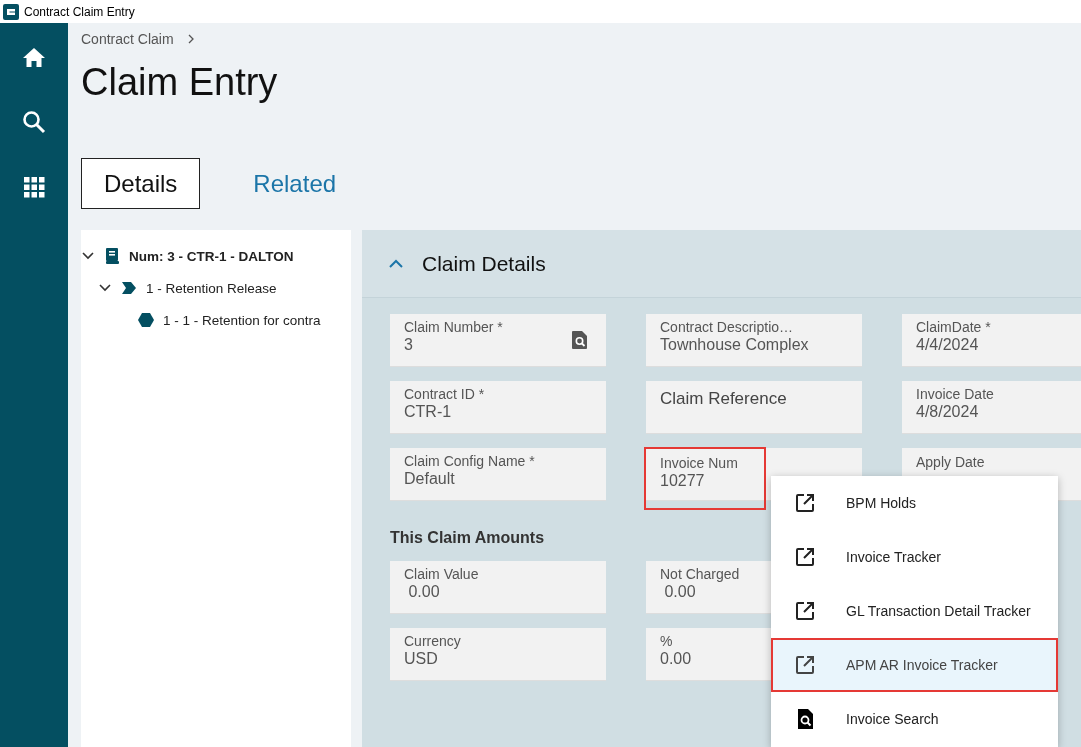 Image resolution: width=1081 pixels, height=747 pixels. What do you see at coordinates (453, 327) in the screenshot?
I see `field-label: Claim Number *` at bounding box center [453, 327].